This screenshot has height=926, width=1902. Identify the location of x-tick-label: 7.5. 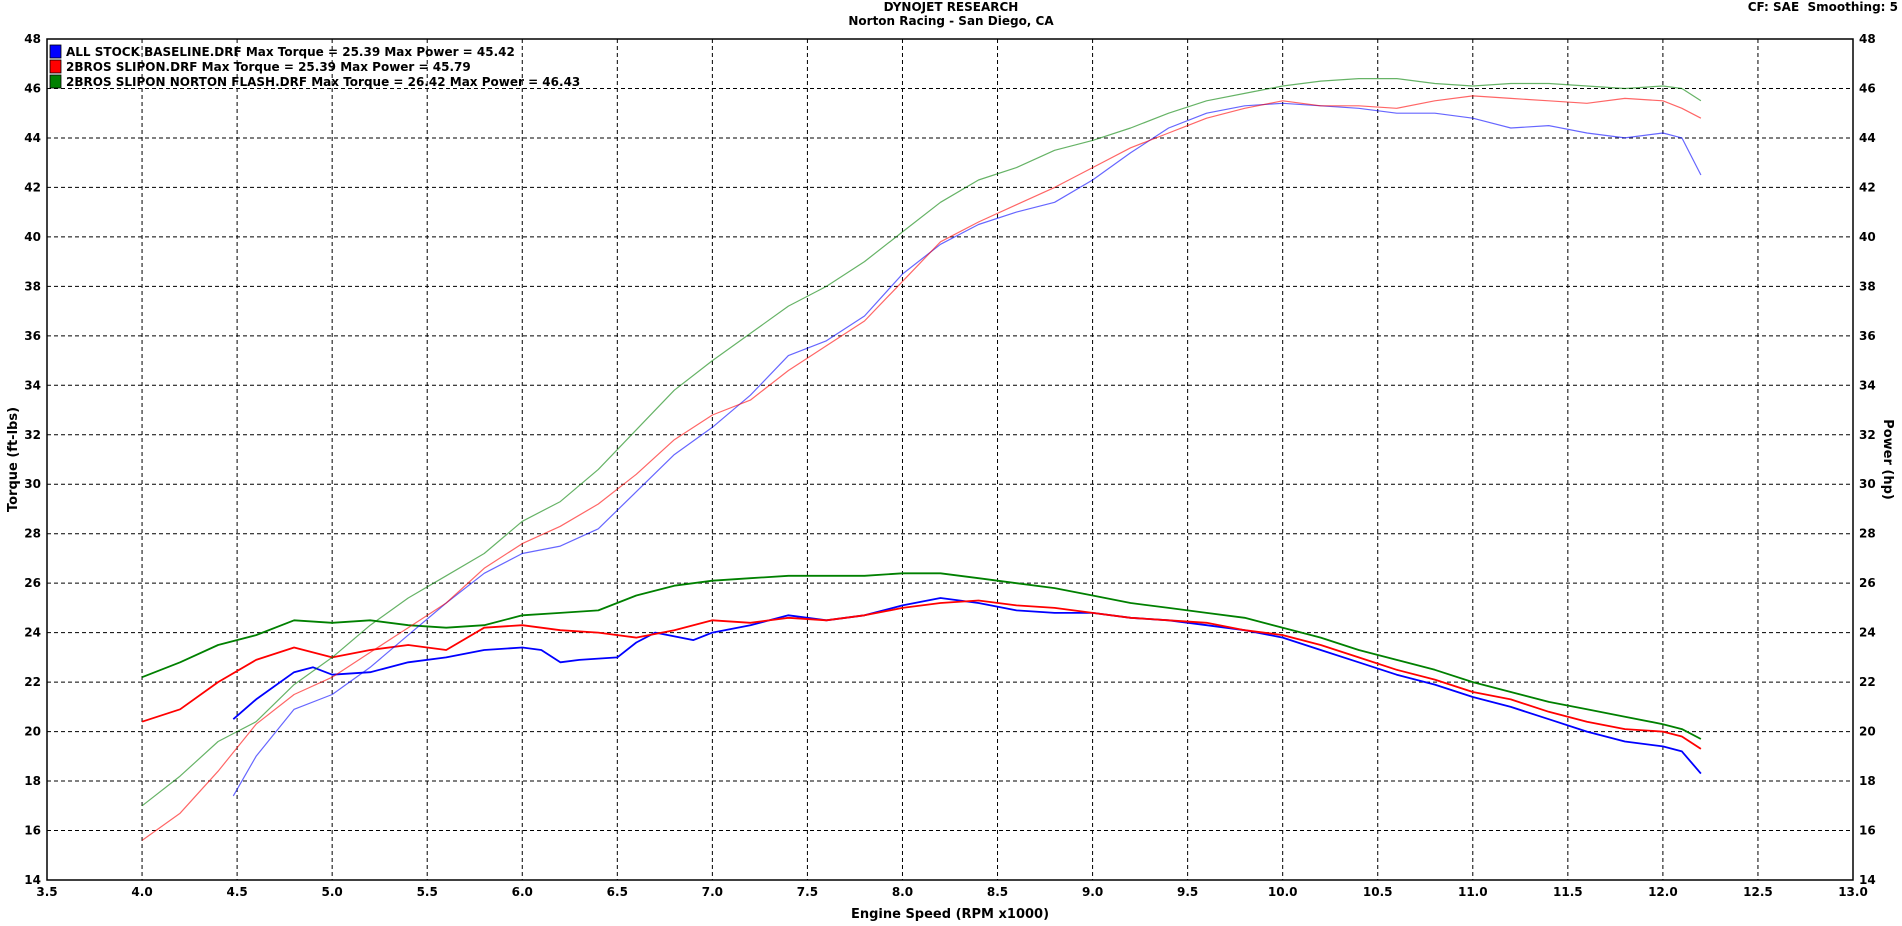
(807, 892).